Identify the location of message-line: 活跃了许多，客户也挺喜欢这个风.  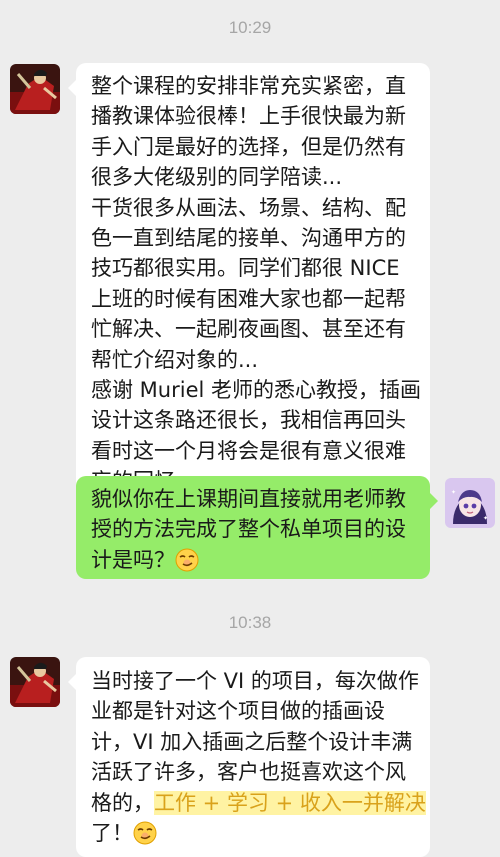
(248, 772).